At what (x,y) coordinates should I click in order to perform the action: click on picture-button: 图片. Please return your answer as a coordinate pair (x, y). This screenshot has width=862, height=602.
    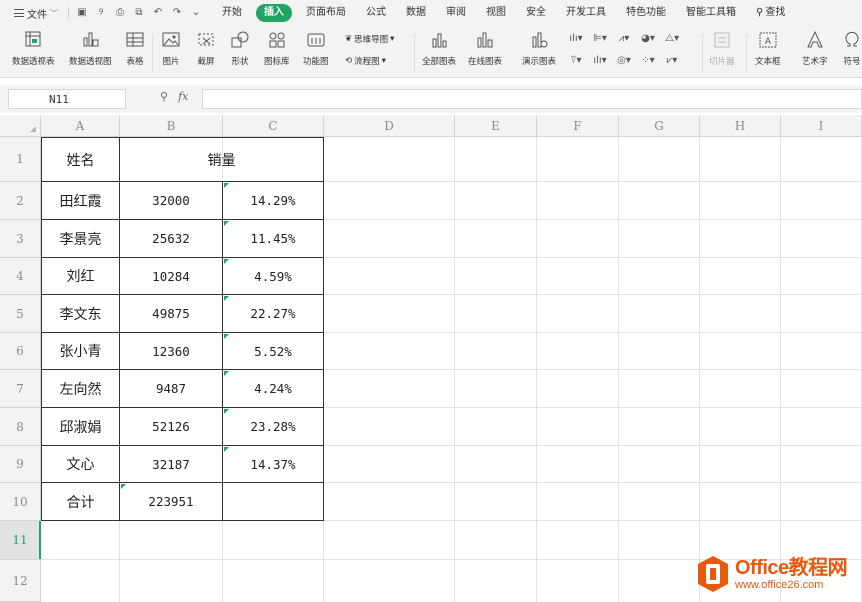
    Looking at the image, I should click on (171, 48).